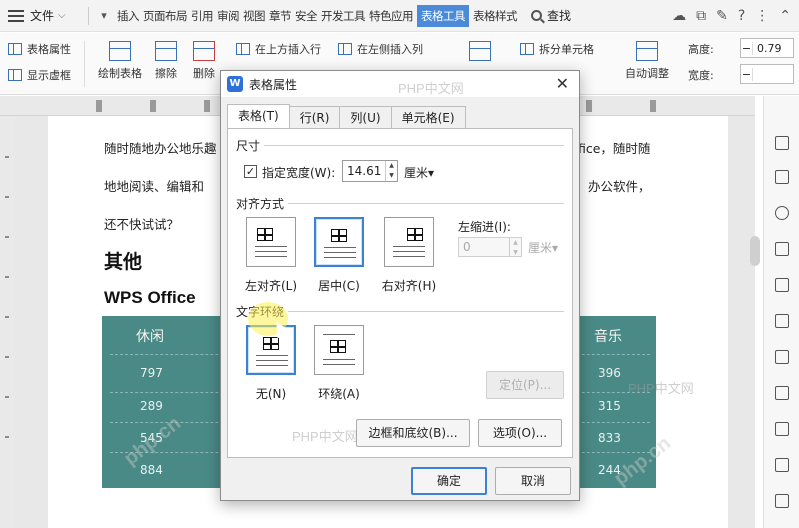 The image size is (799, 528). Describe the element at coordinates (443, 15) in the screenshot. I see `tab-table-tools: 表格工具` at that location.